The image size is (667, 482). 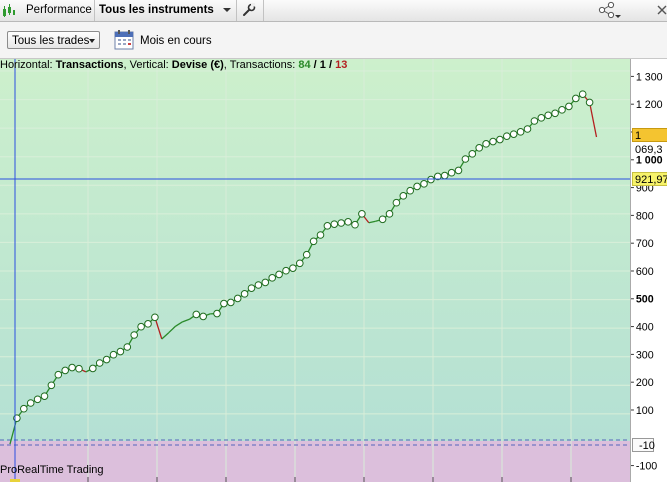 What do you see at coordinates (59, 10) in the screenshot?
I see `tab-performance-label: Performance` at bounding box center [59, 10].